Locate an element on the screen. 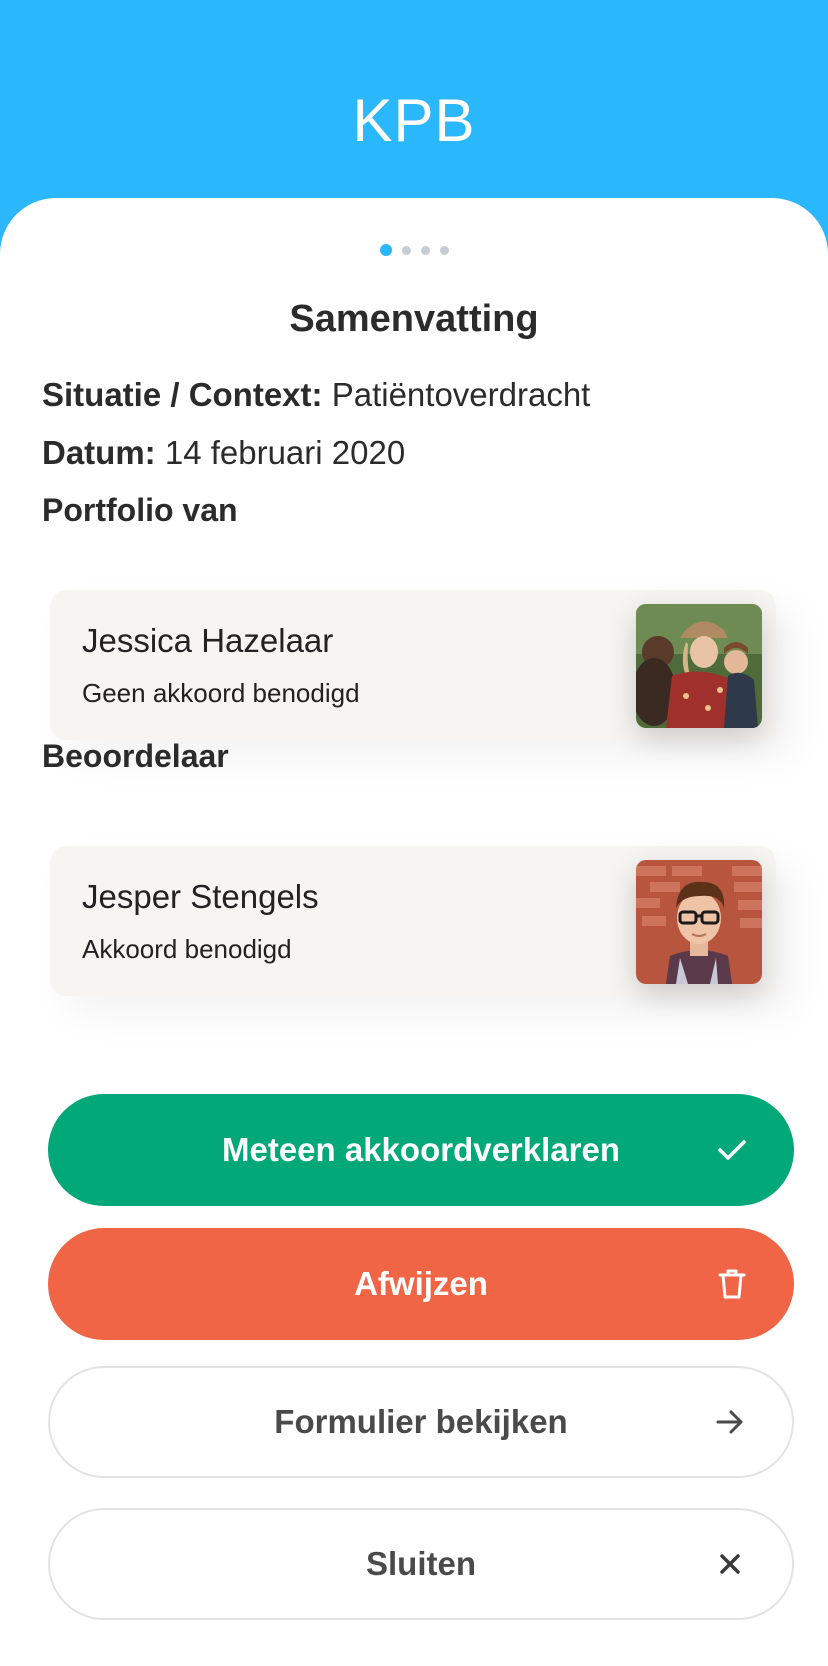 The height and width of the screenshot is (1666, 828). date-label: Datum: is located at coordinates (99, 452).